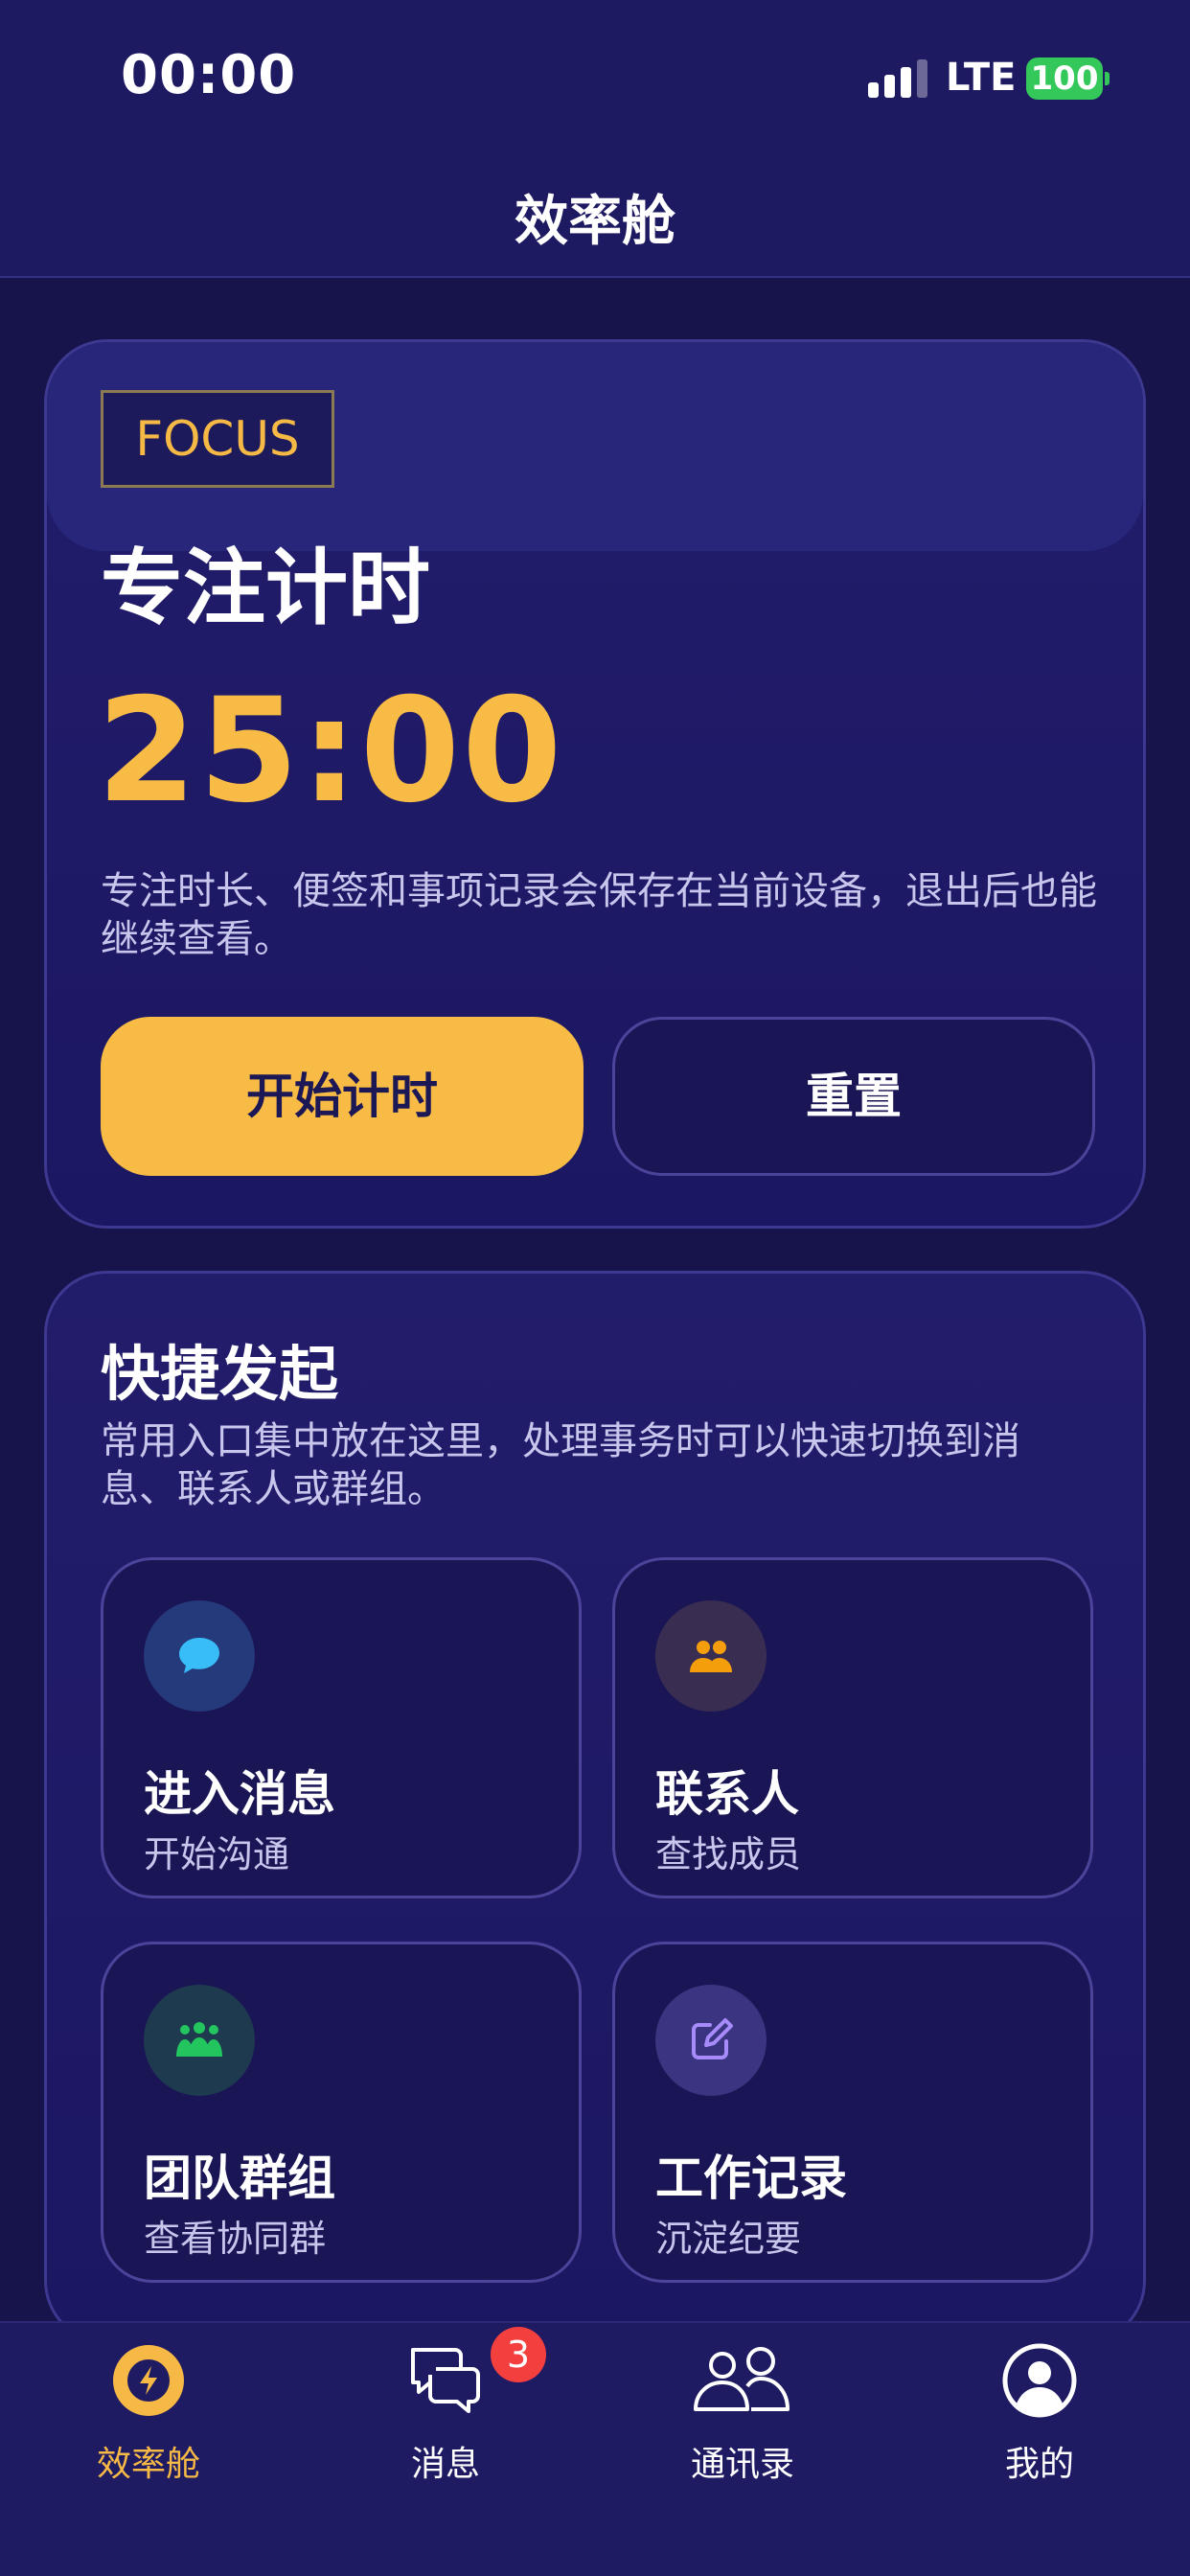  I want to click on timer-display: 25:00, so click(331, 751).